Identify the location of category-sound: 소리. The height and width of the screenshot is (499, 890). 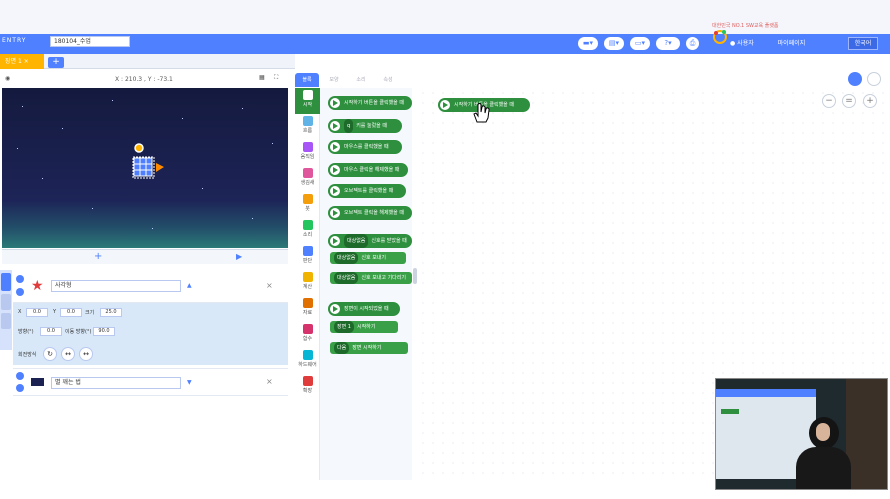
(307, 231).